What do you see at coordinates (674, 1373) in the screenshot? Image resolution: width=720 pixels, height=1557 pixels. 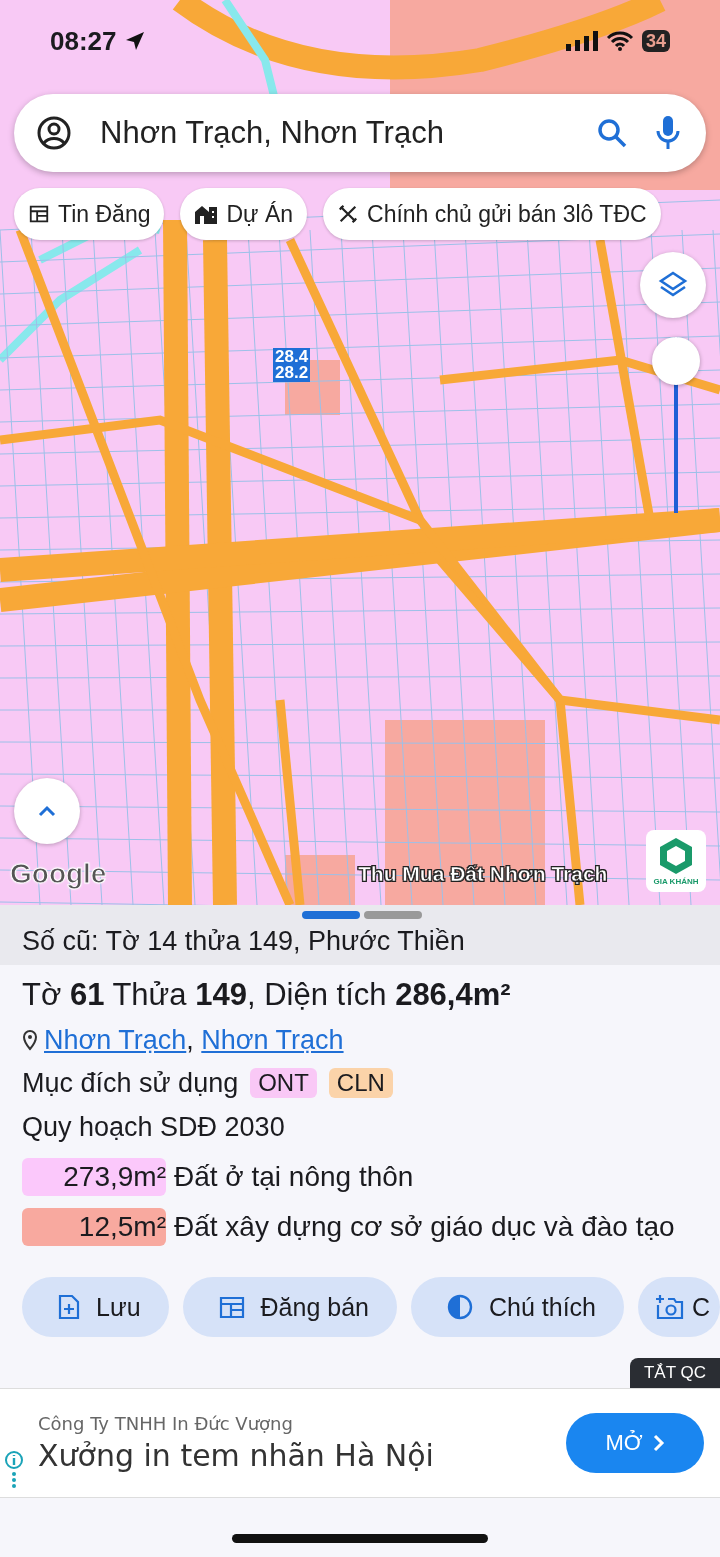 I see `hide-ads-button: TẮT QC` at bounding box center [674, 1373].